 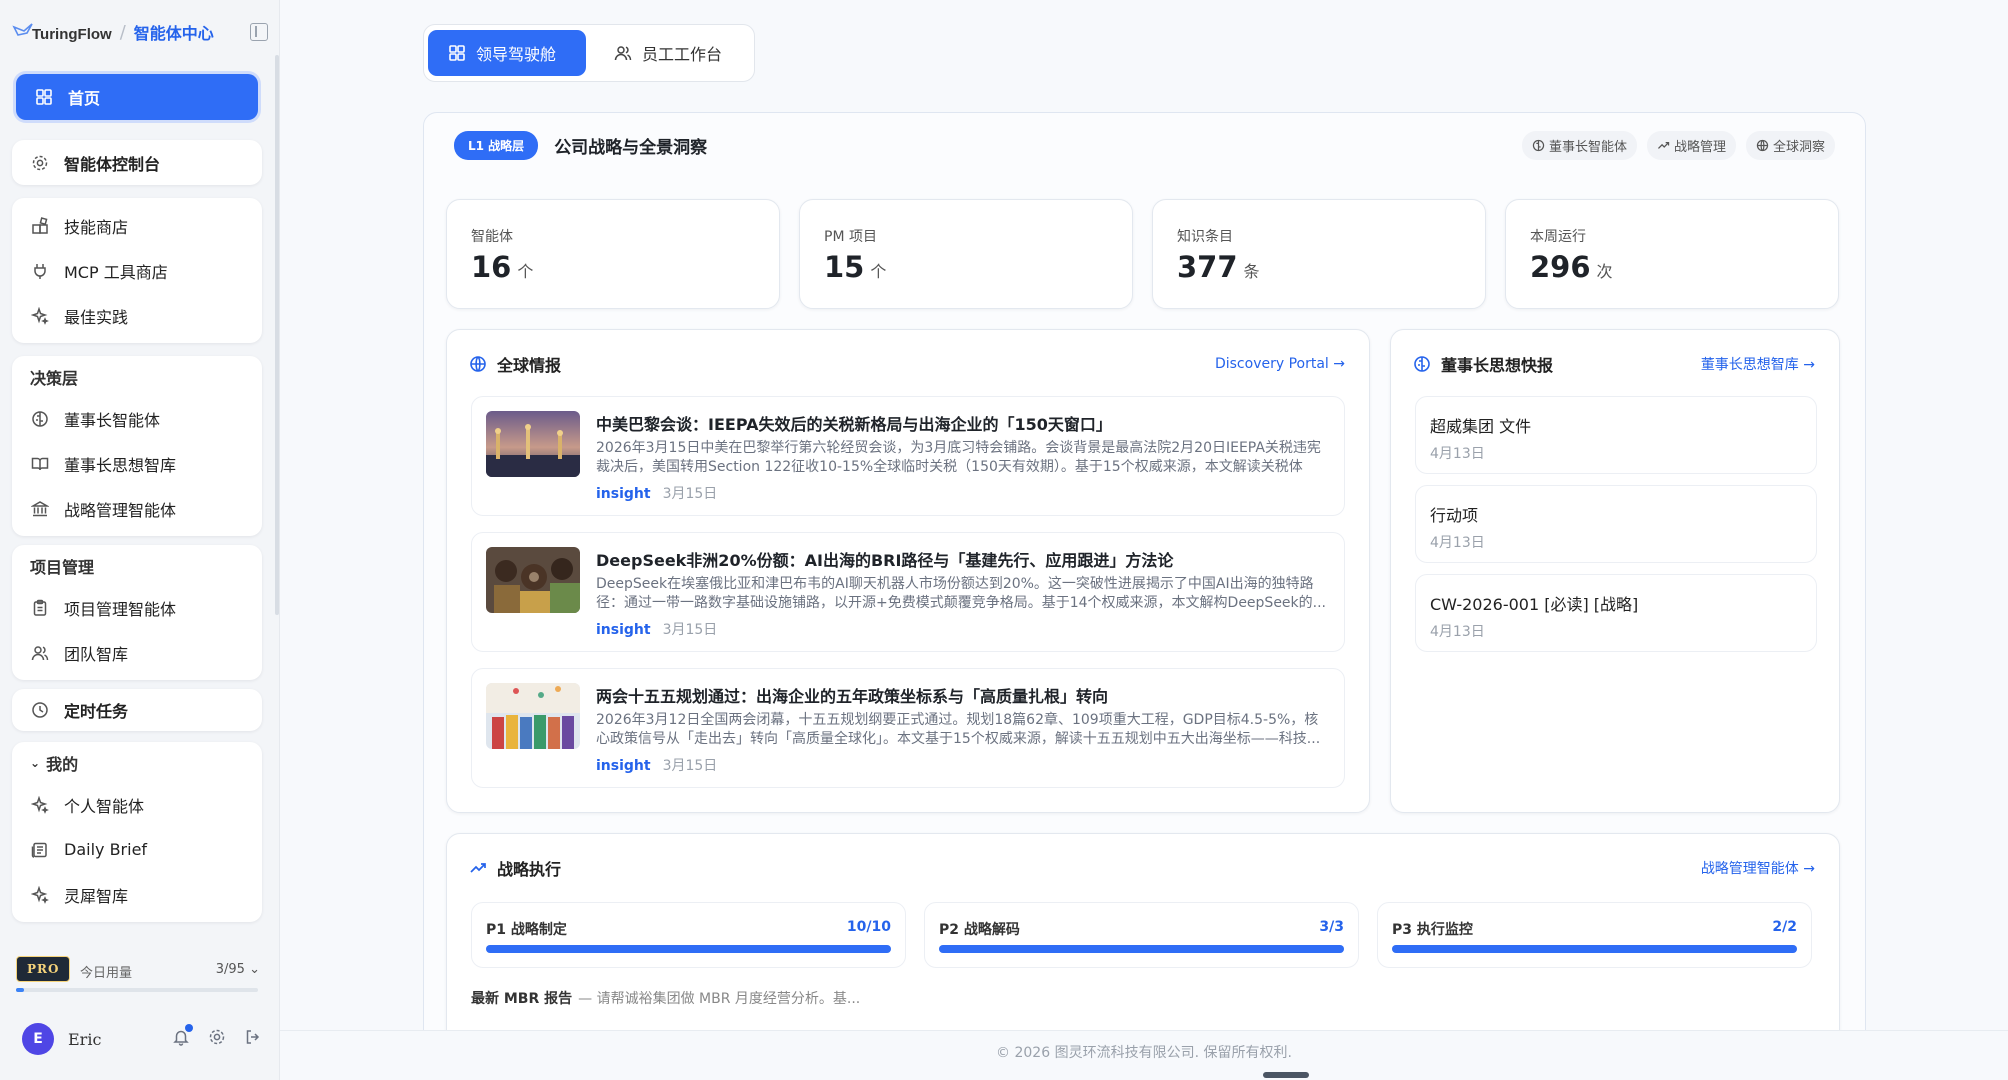 I want to click on list-item: 行动项 4月13日, so click(x=1616, y=524).